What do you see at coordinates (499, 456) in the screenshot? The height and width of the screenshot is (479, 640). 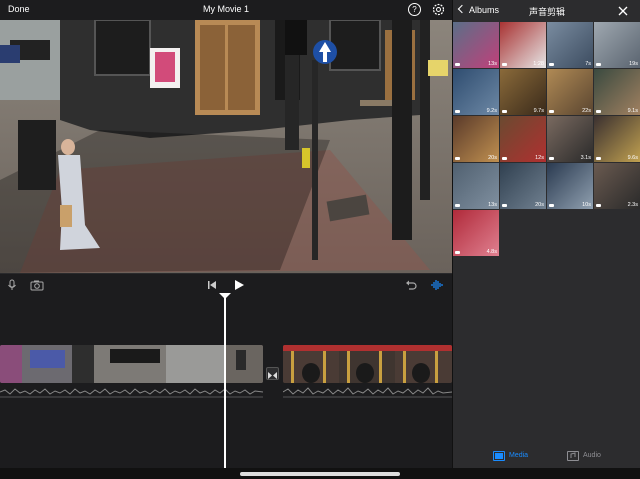 I see `media-tab-icon` at bounding box center [499, 456].